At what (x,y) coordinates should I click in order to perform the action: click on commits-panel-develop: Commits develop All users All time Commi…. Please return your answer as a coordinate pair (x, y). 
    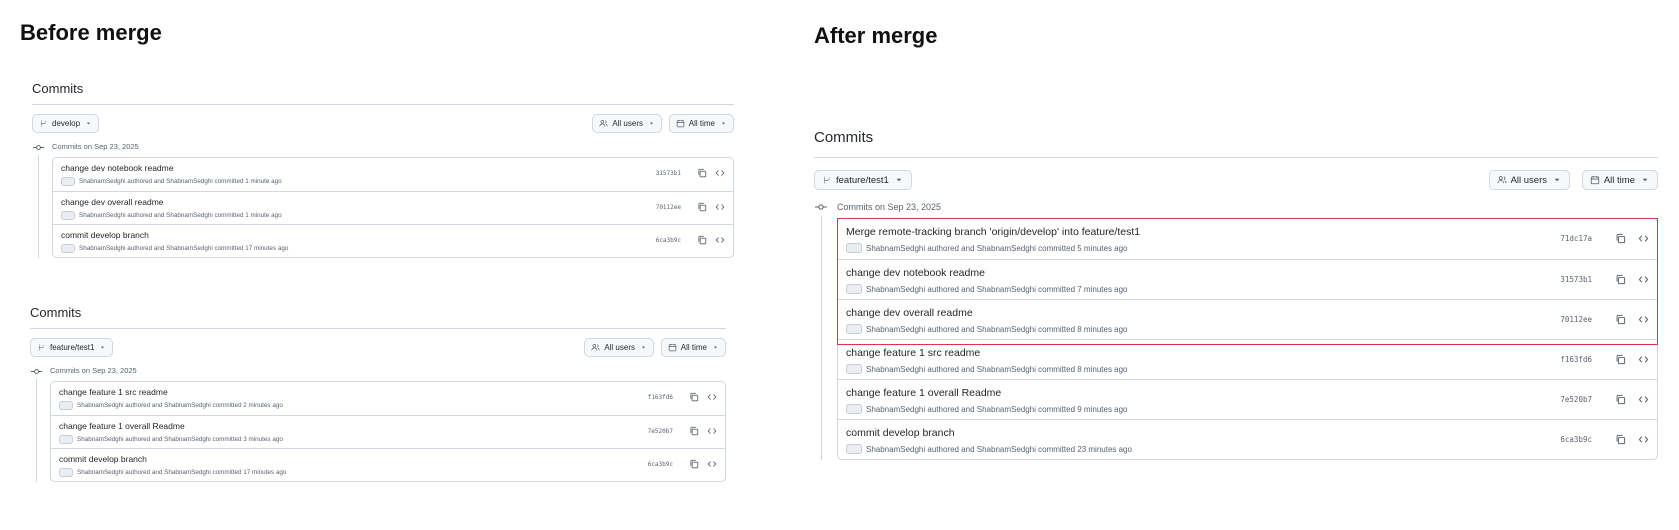
    Looking at the image, I should click on (383, 169).